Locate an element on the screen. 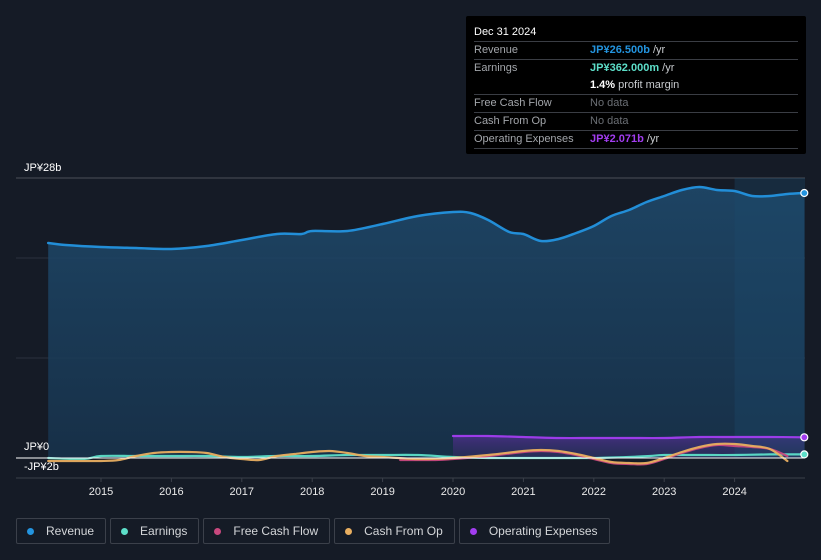 This screenshot has width=821, height=560. tooltip-row: 1.4% profit margin is located at coordinates (636, 86).